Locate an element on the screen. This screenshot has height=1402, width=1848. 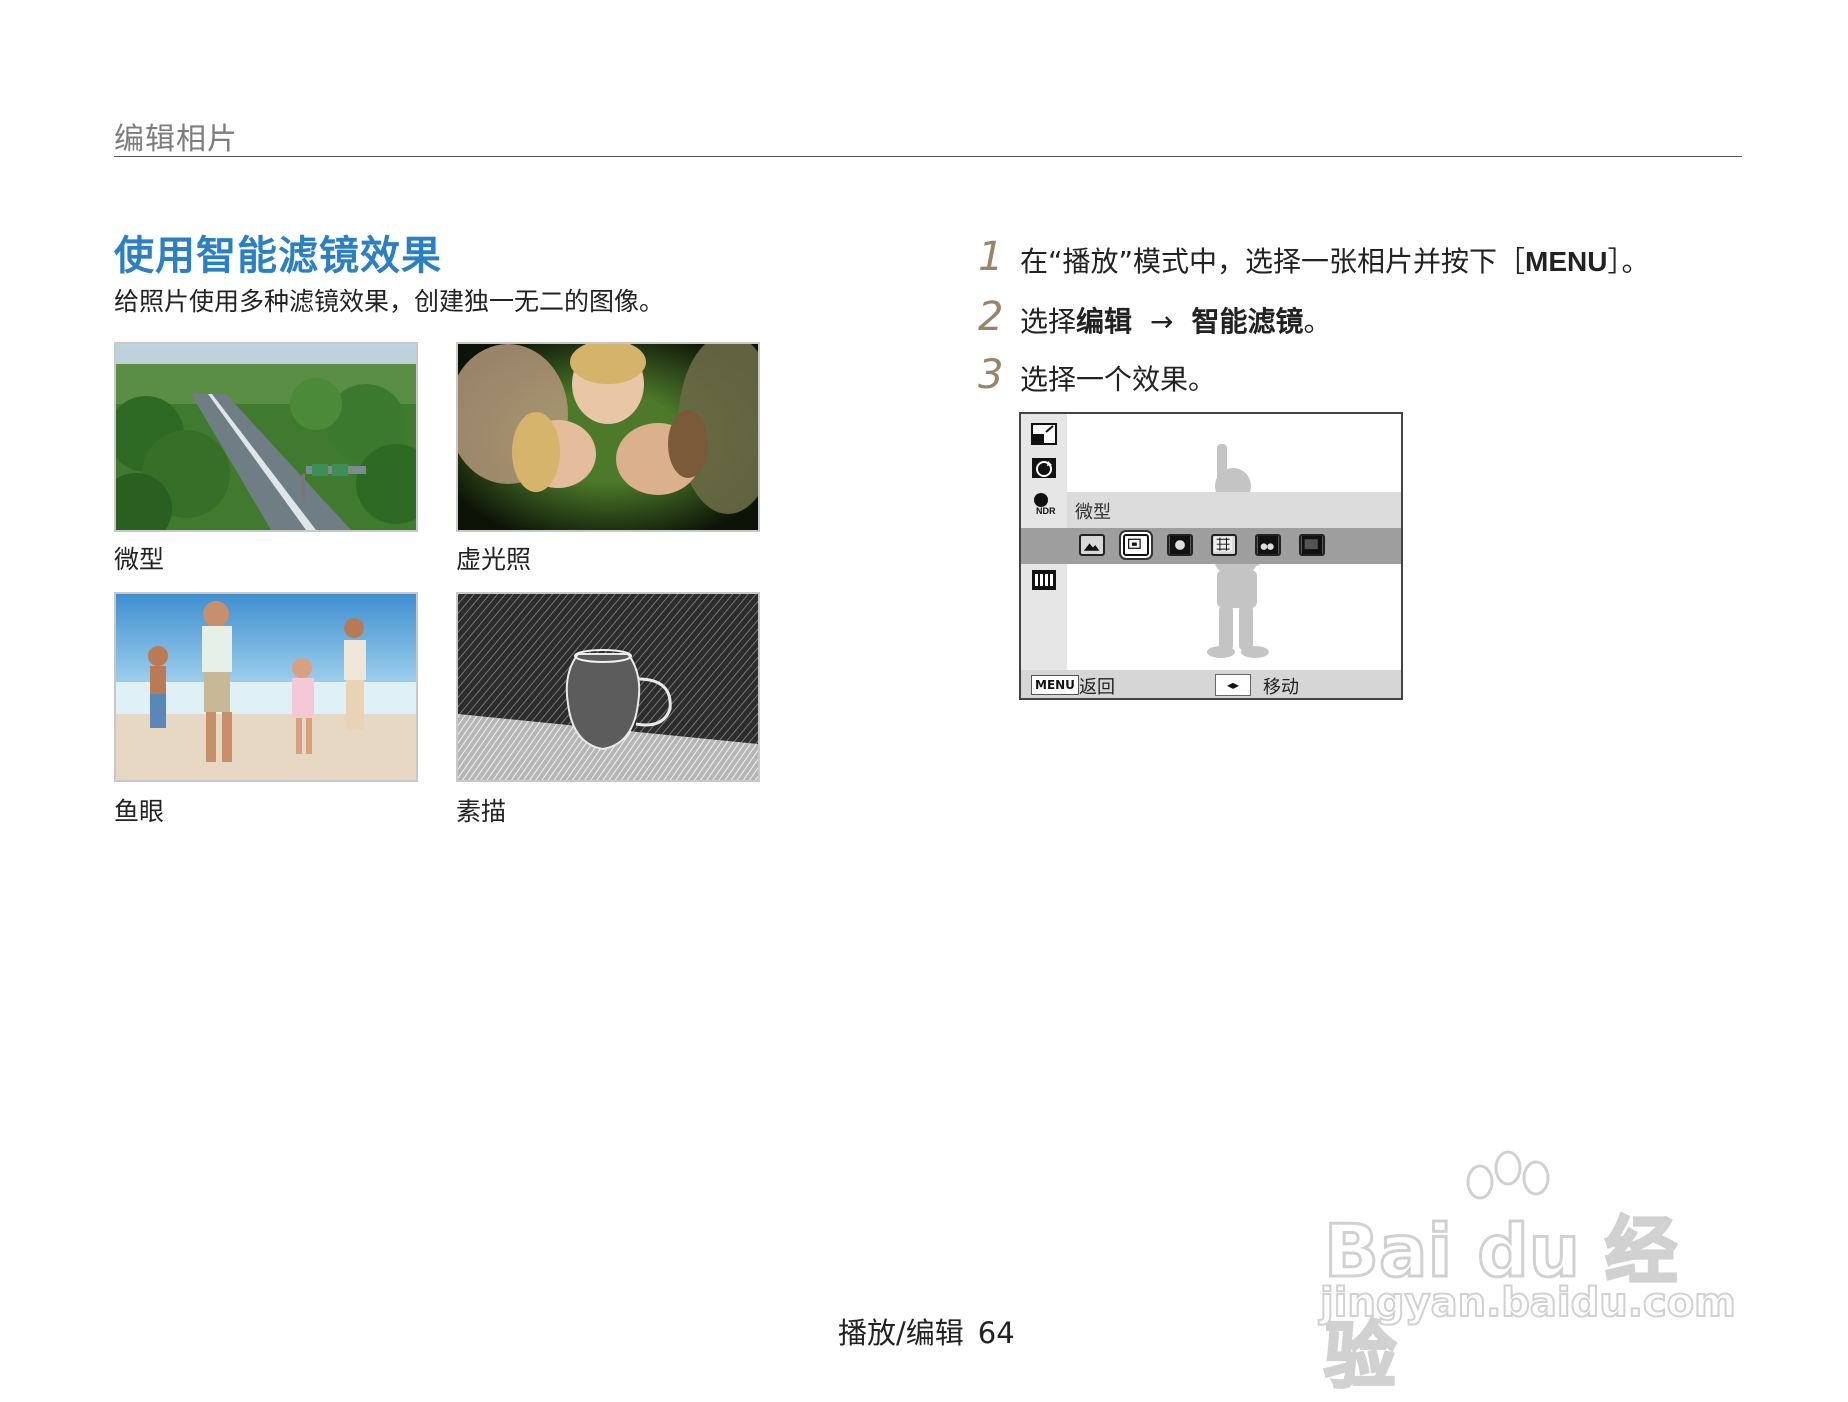
step-number: 2 is located at coordinates (991, 317).